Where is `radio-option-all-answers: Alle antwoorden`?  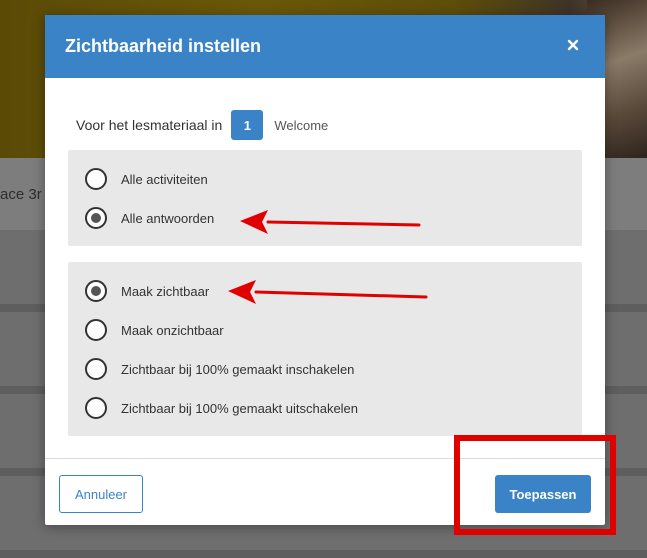
radio-option-all-answers: Alle antwoorden is located at coordinates (149, 218).